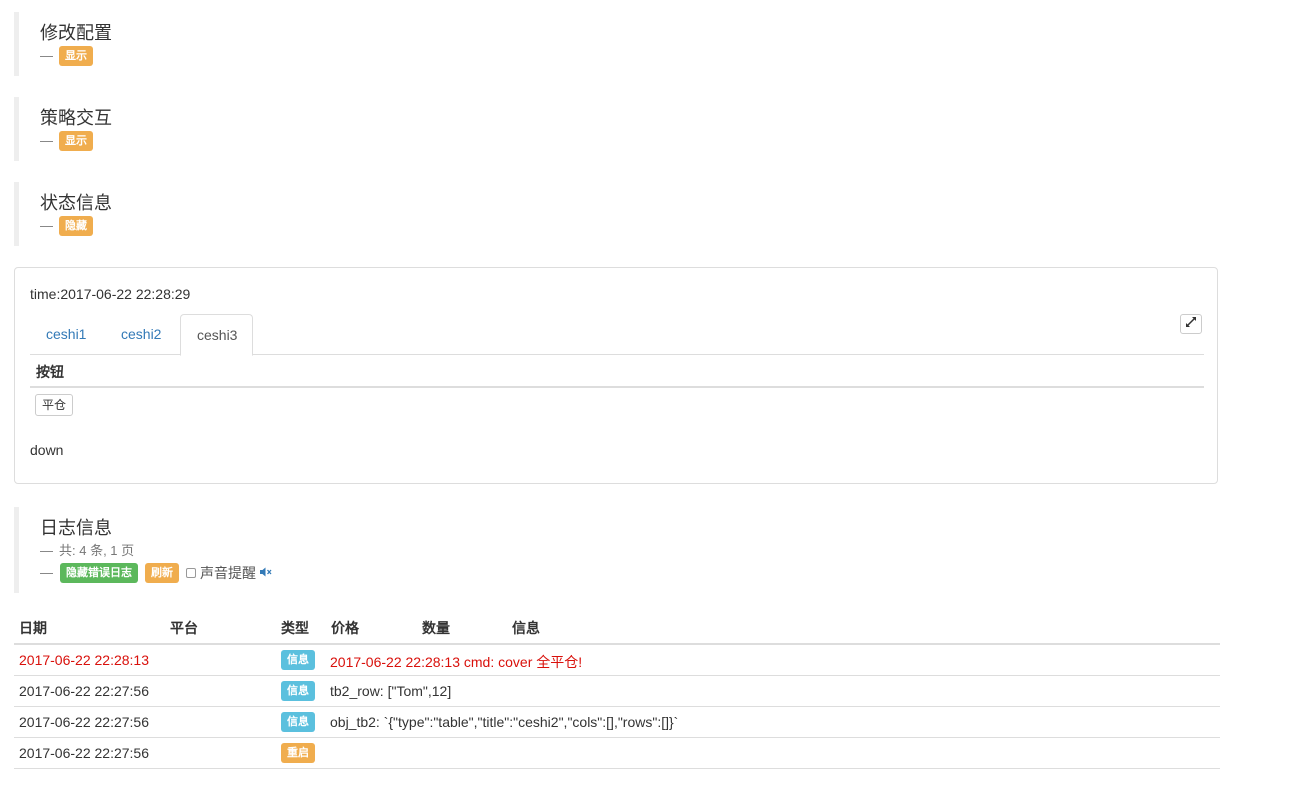 Image resolution: width=1300 pixels, height=789 pixels. Describe the element at coordinates (191, 573) in the screenshot. I see `sound-alert-checkbox` at that location.